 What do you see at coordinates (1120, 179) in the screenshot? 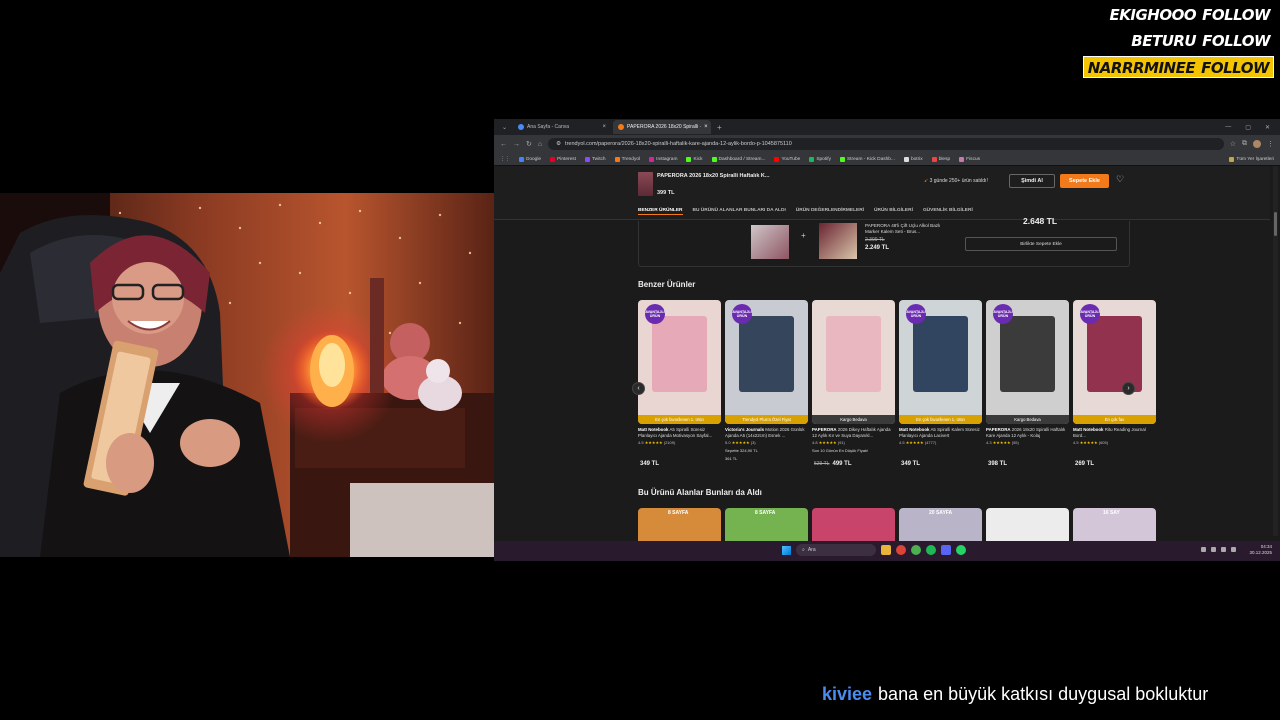
I see `favorite-heart-icon: ♡` at bounding box center [1120, 179].